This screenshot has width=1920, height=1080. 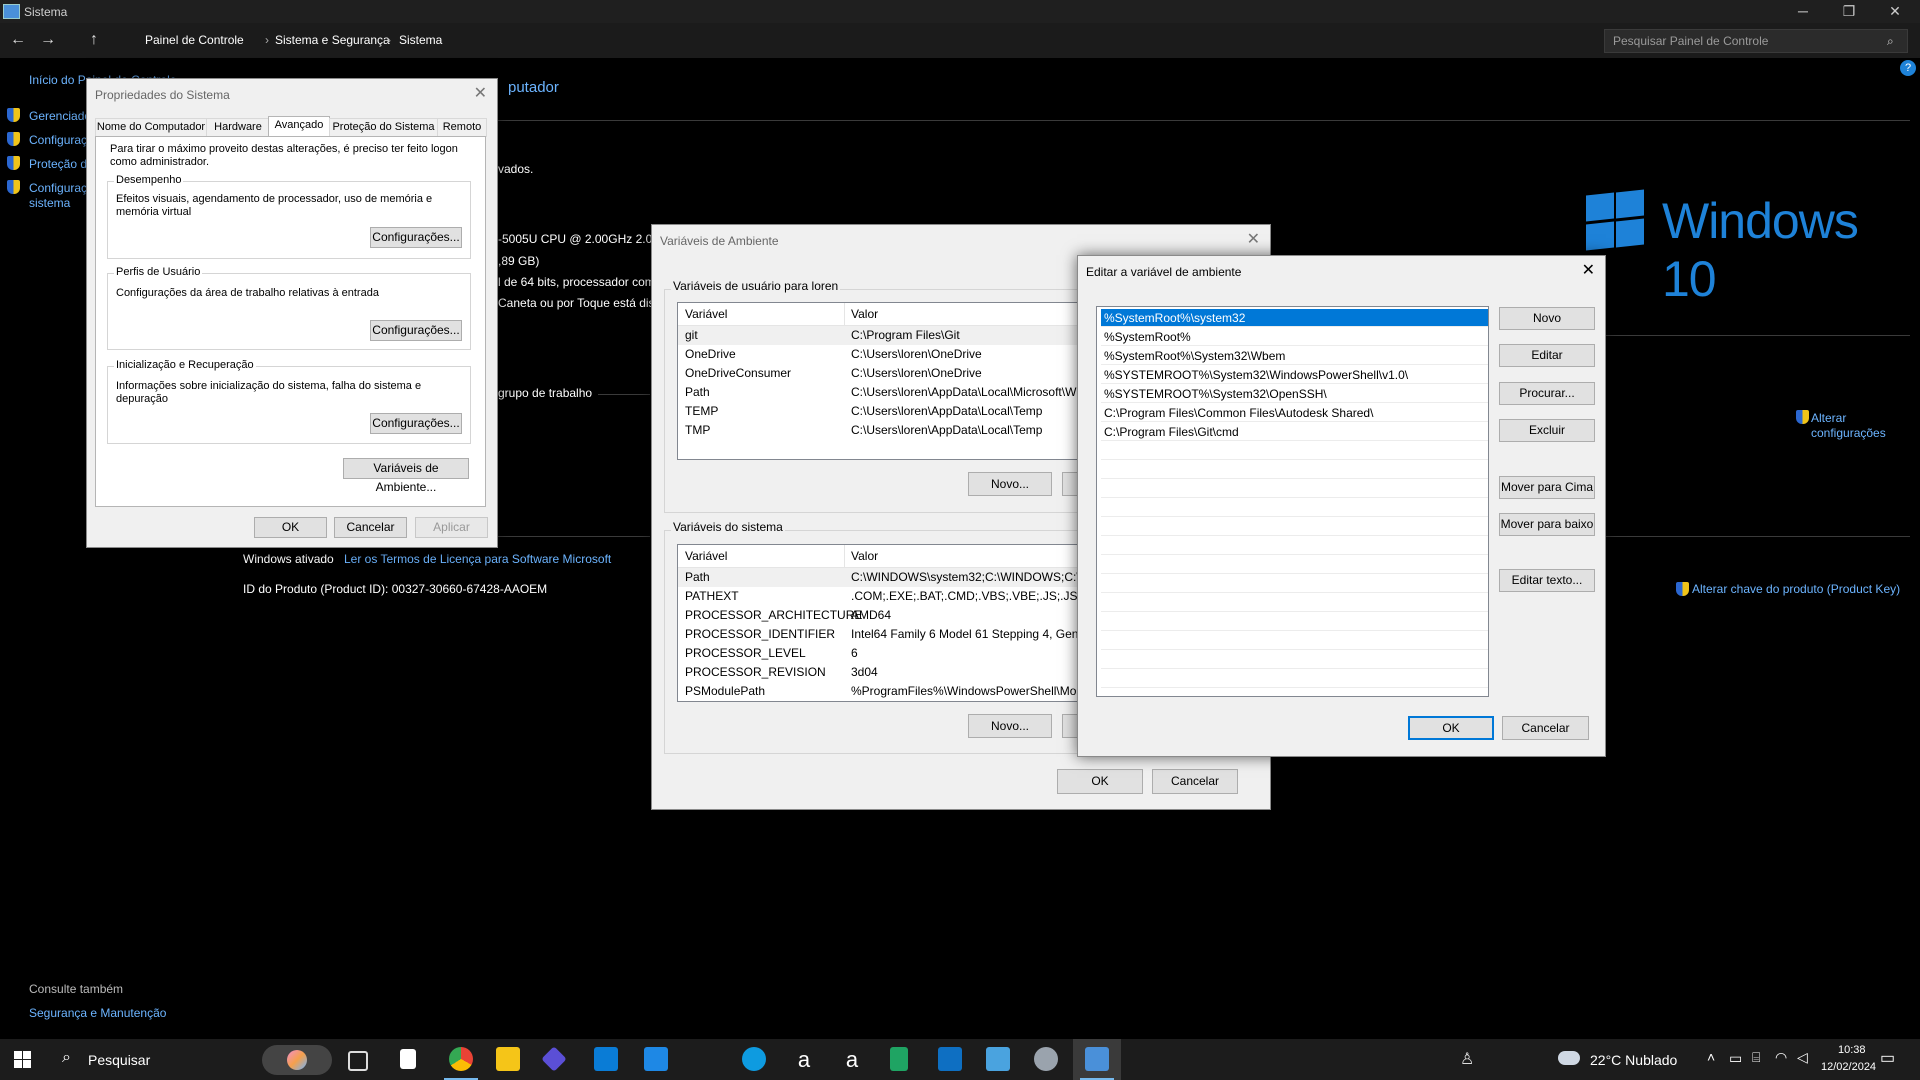 What do you see at coordinates (1711, 1057) in the screenshot?
I see `chevron-up-icon: ˄` at bounding box center [1711, 1057].